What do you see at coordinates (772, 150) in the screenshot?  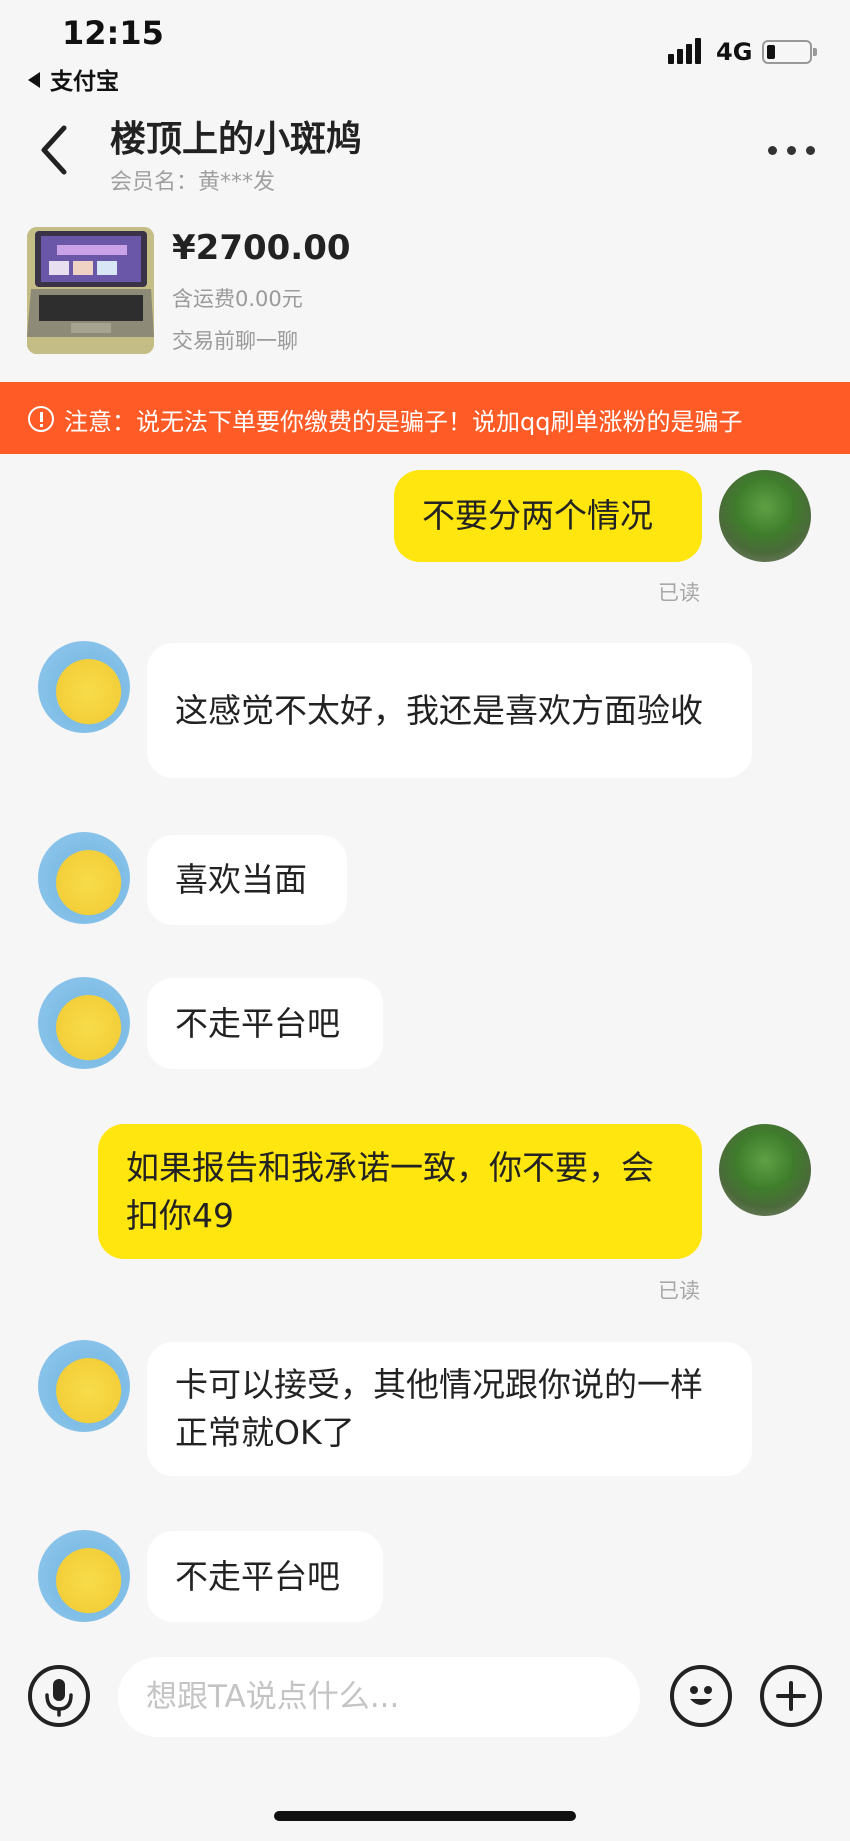 I see `more-dots-icon` at bounding box center [772, 150].